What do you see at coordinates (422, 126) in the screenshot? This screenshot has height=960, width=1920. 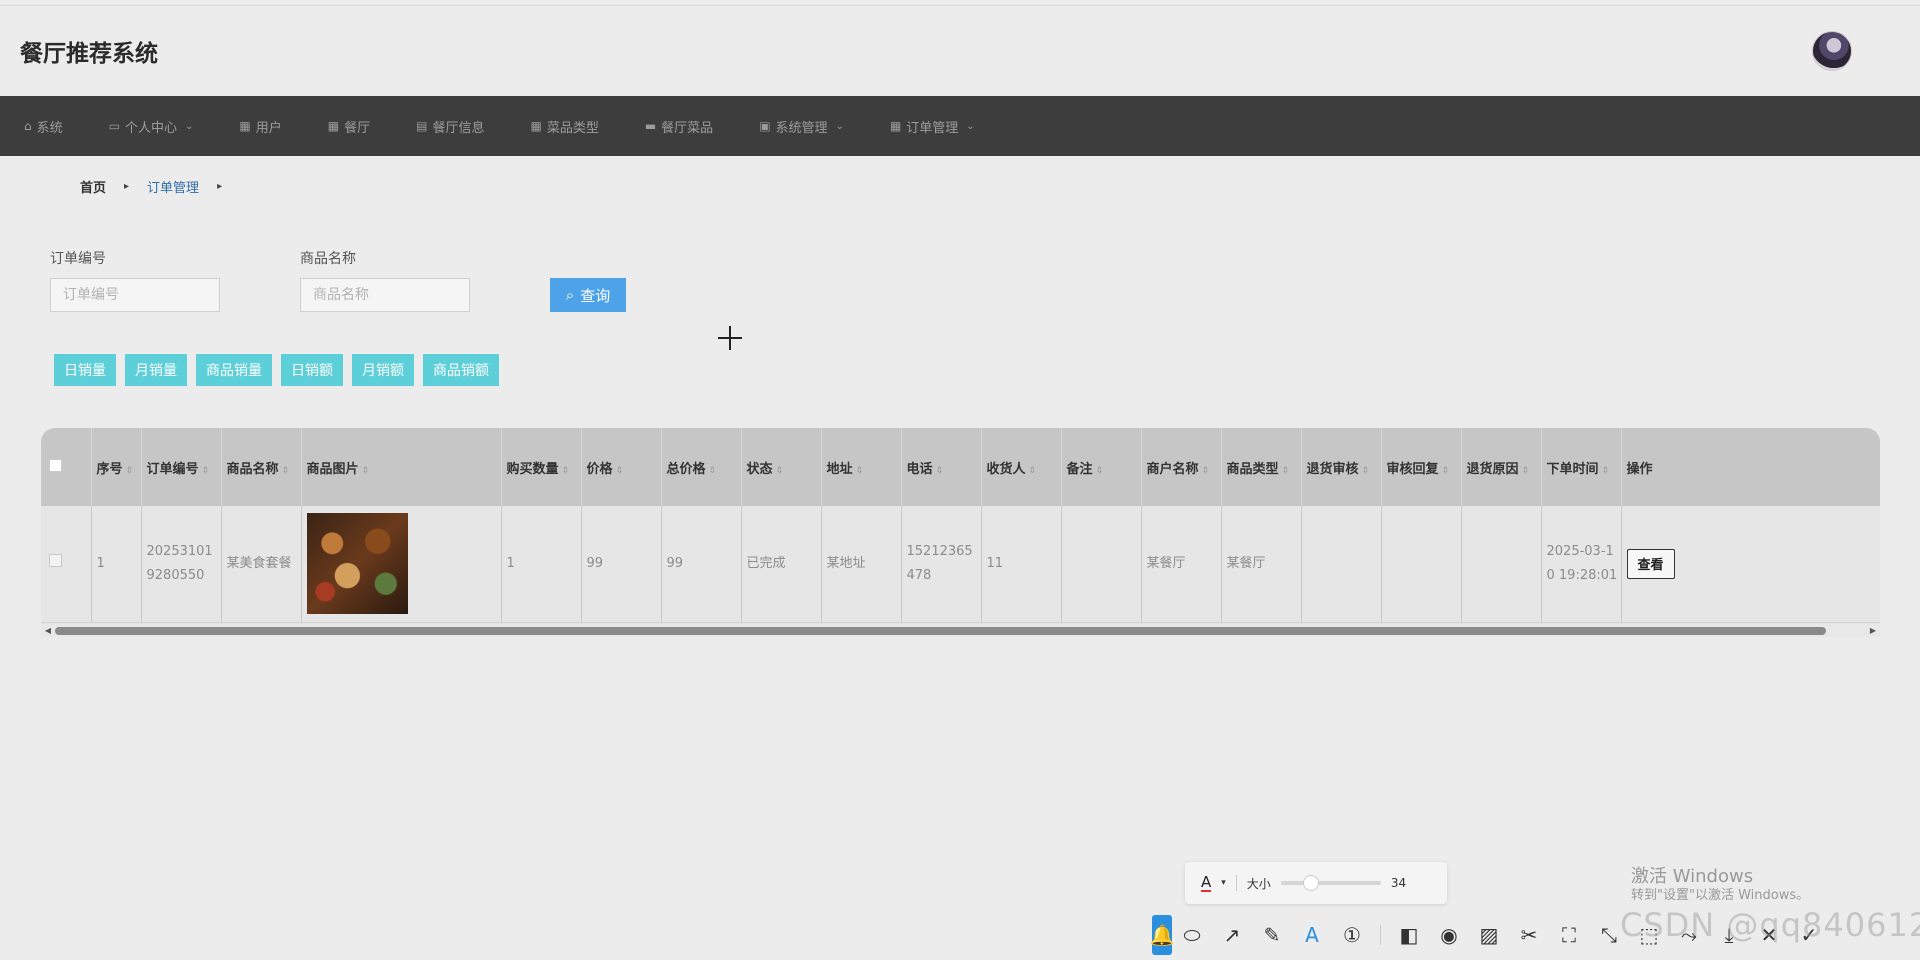 I see `clipboard-icon: ▤` at bounding box center [422, 126].